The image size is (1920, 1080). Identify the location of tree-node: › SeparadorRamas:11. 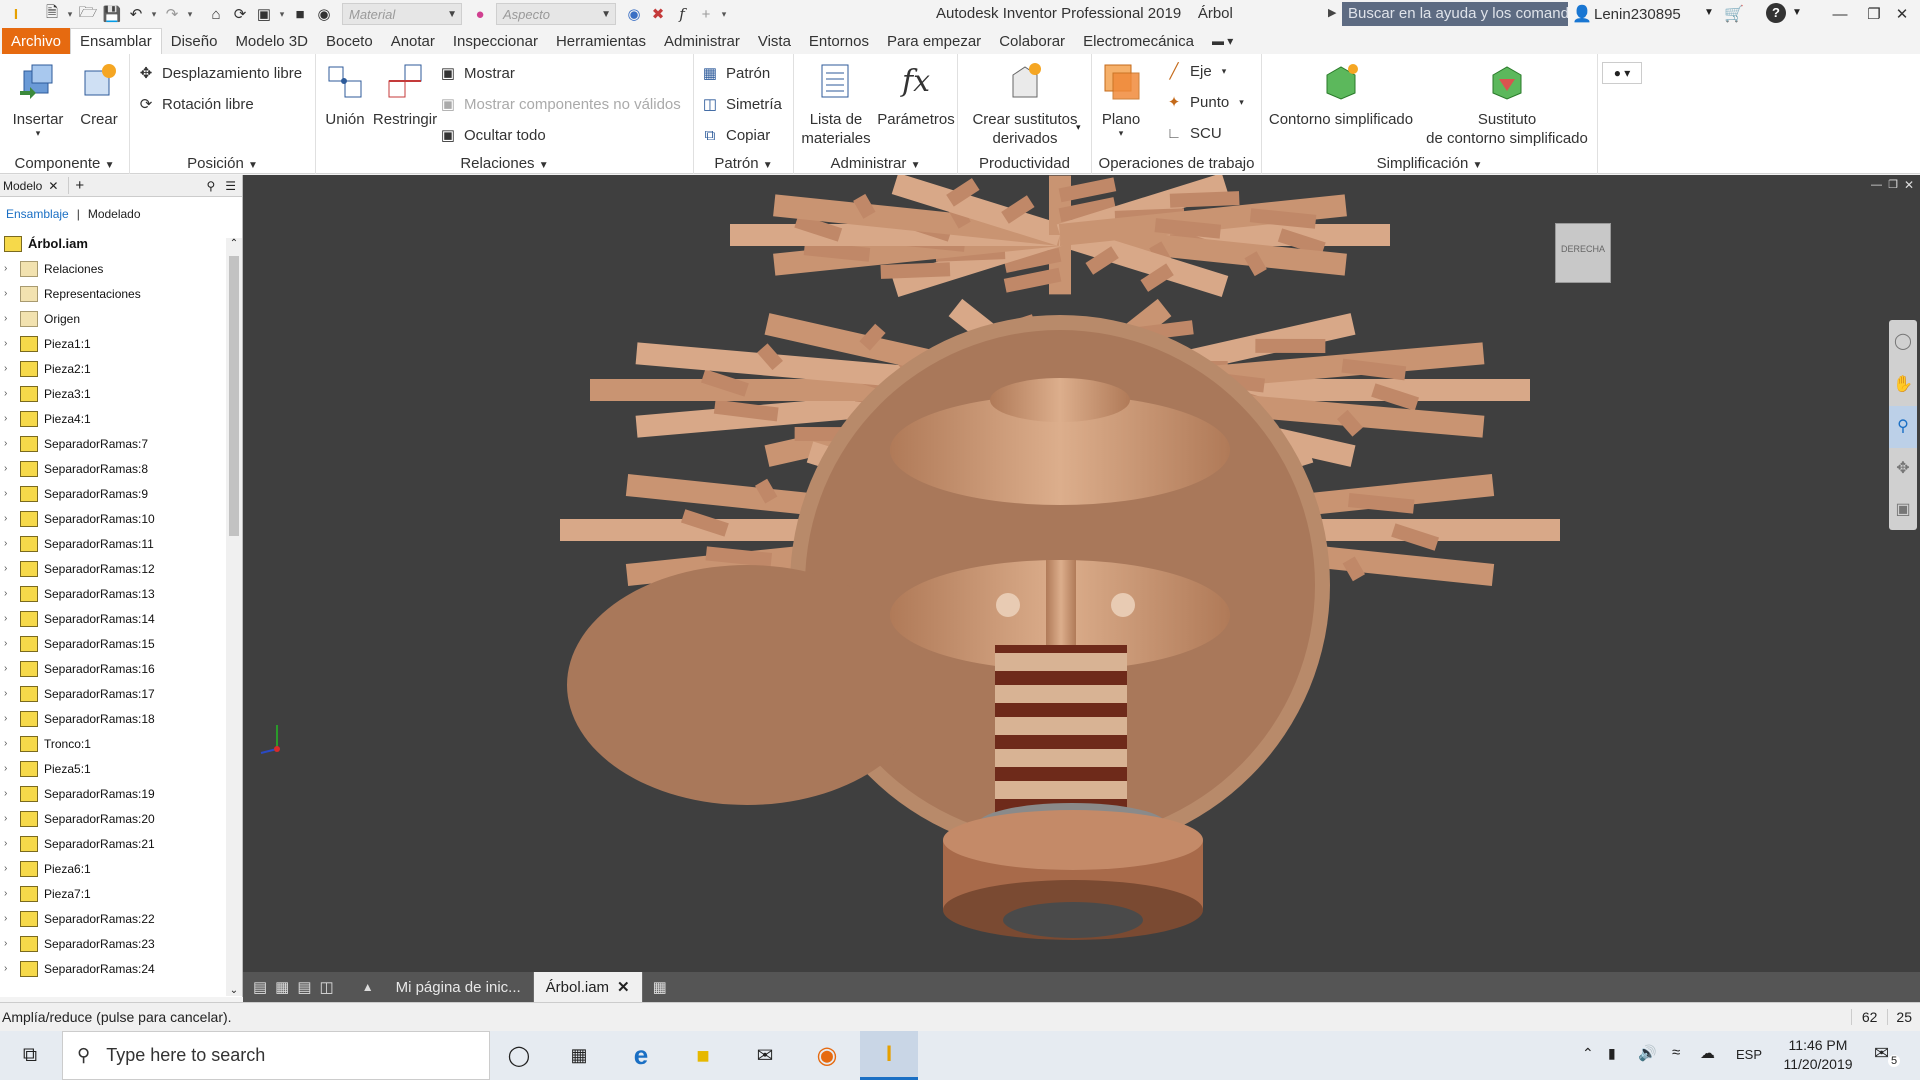
(121, 543).